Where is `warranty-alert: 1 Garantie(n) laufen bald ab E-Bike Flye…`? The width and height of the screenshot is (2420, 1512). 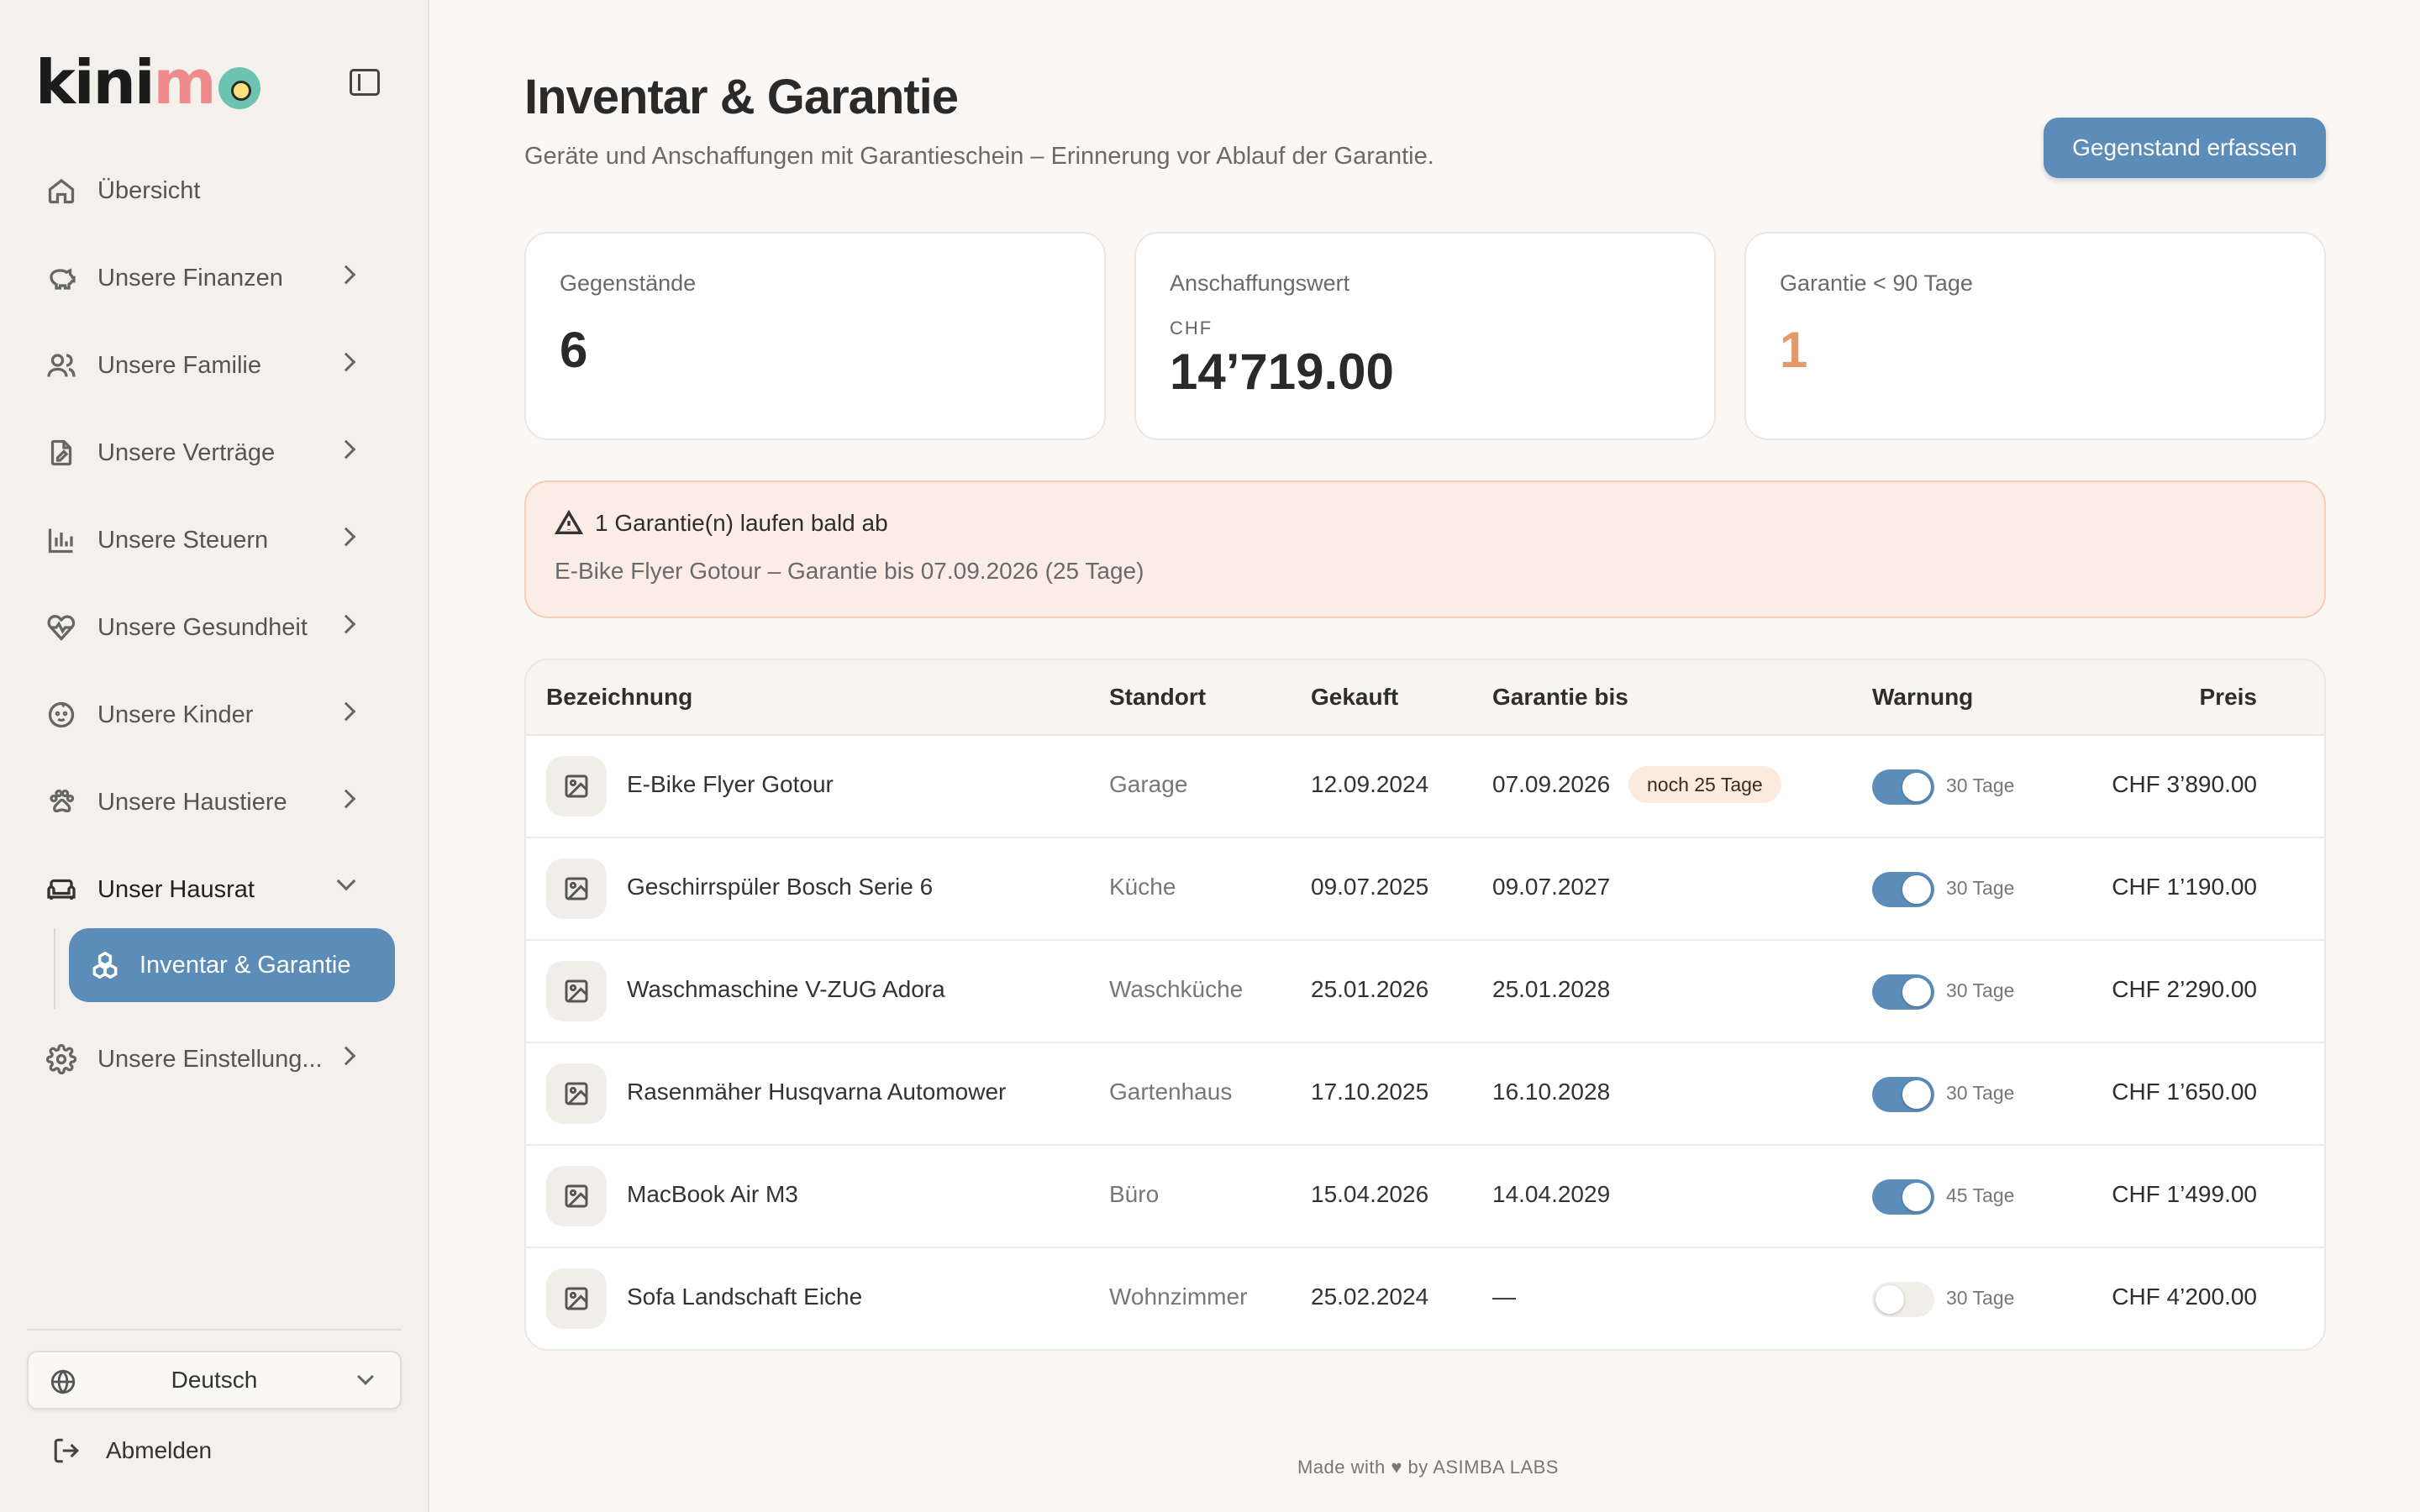
warranty-alert: 1 Garantie(n) laufen bald ab E-Bike Flye… is located at coordinates (1425, 549).